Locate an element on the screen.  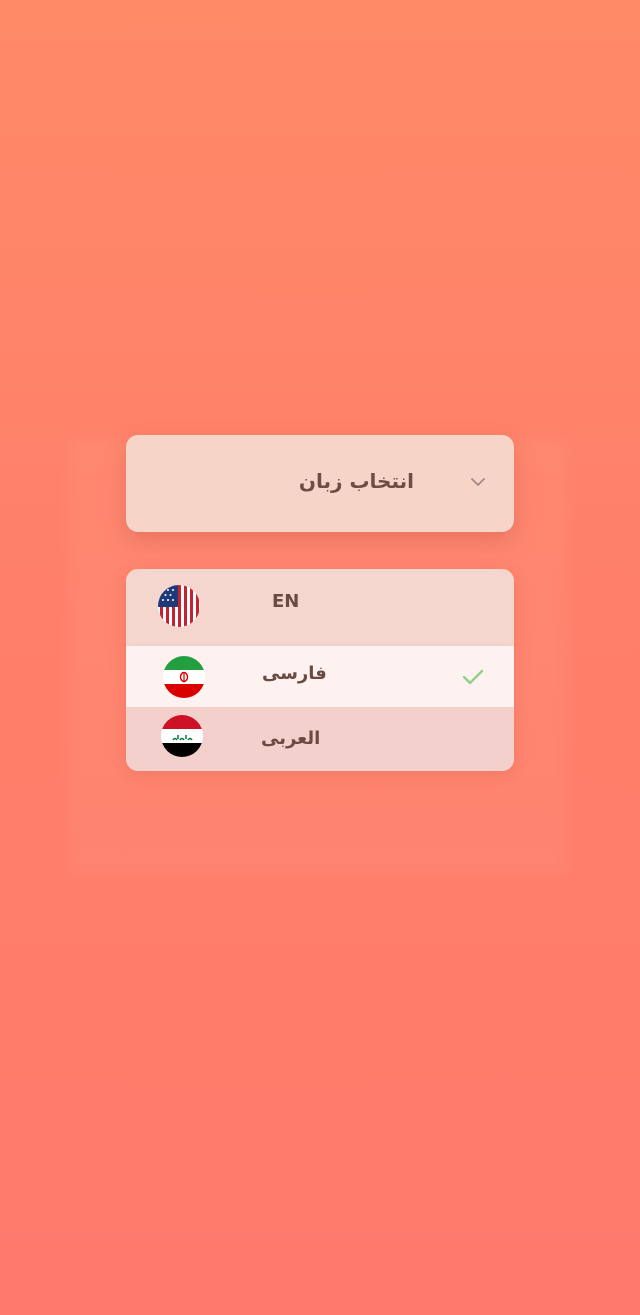
iran-flag-icon is located at coordinates (184, 677).